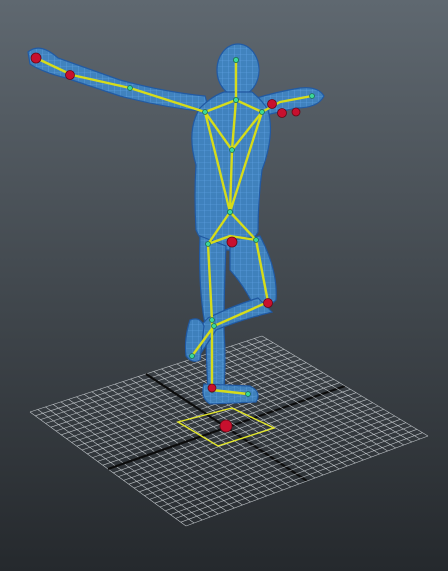 Image resolution: width=448 pixels, height=571 pixels. Describe the element at coordinates (226, 426) in the screenshot. I see `ik-handle-root` at that location.